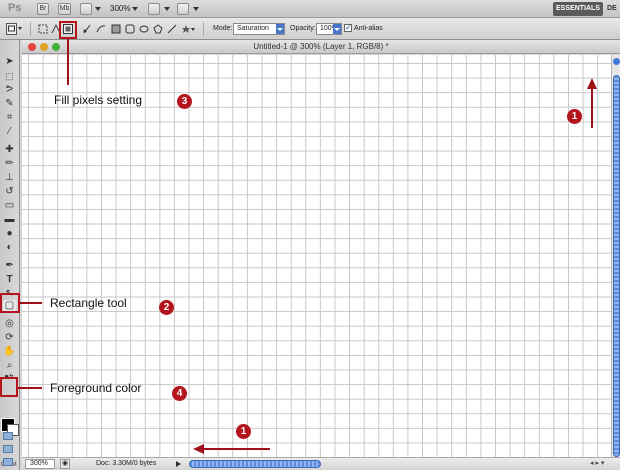  I want to click on opacity-input: 100%, so click(329, 29).